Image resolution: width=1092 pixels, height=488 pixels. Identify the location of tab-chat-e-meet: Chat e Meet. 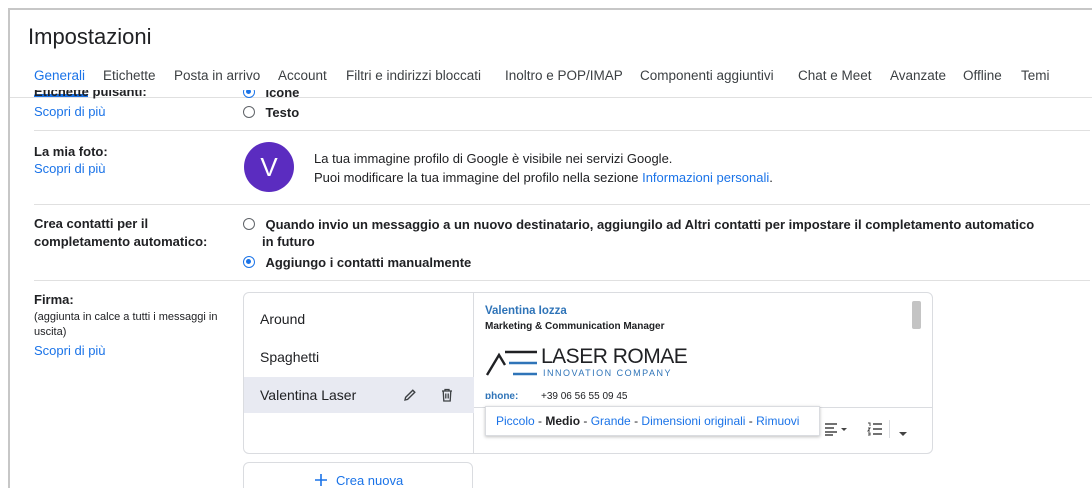
(835, 75).